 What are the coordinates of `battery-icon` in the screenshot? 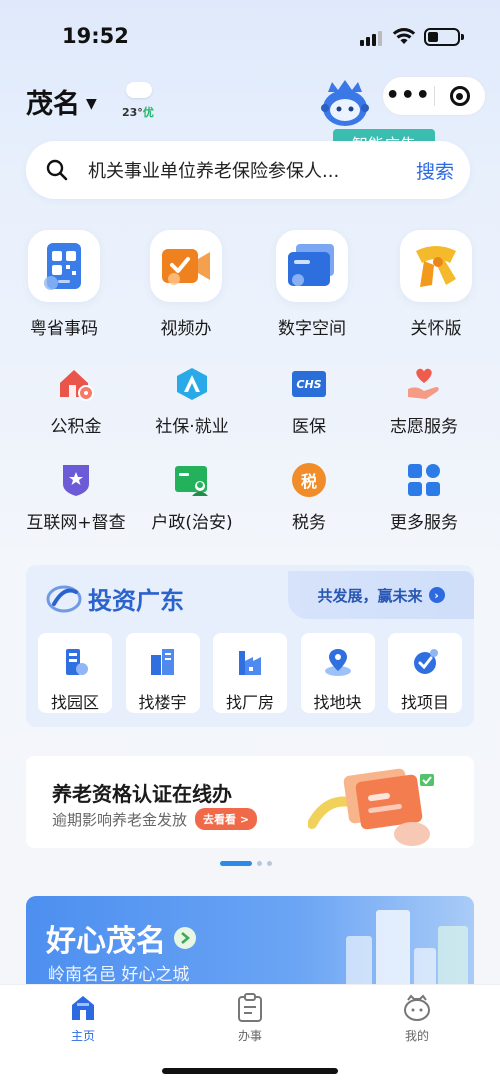 It's located at (444, 37).